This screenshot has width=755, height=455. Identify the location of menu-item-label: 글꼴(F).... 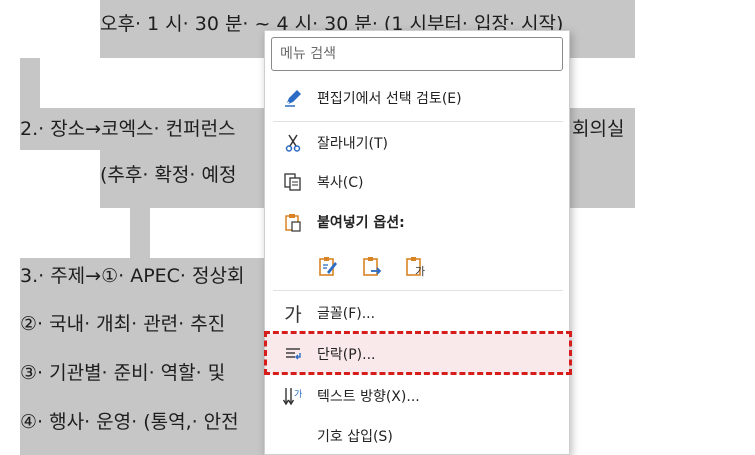
(346, 314).